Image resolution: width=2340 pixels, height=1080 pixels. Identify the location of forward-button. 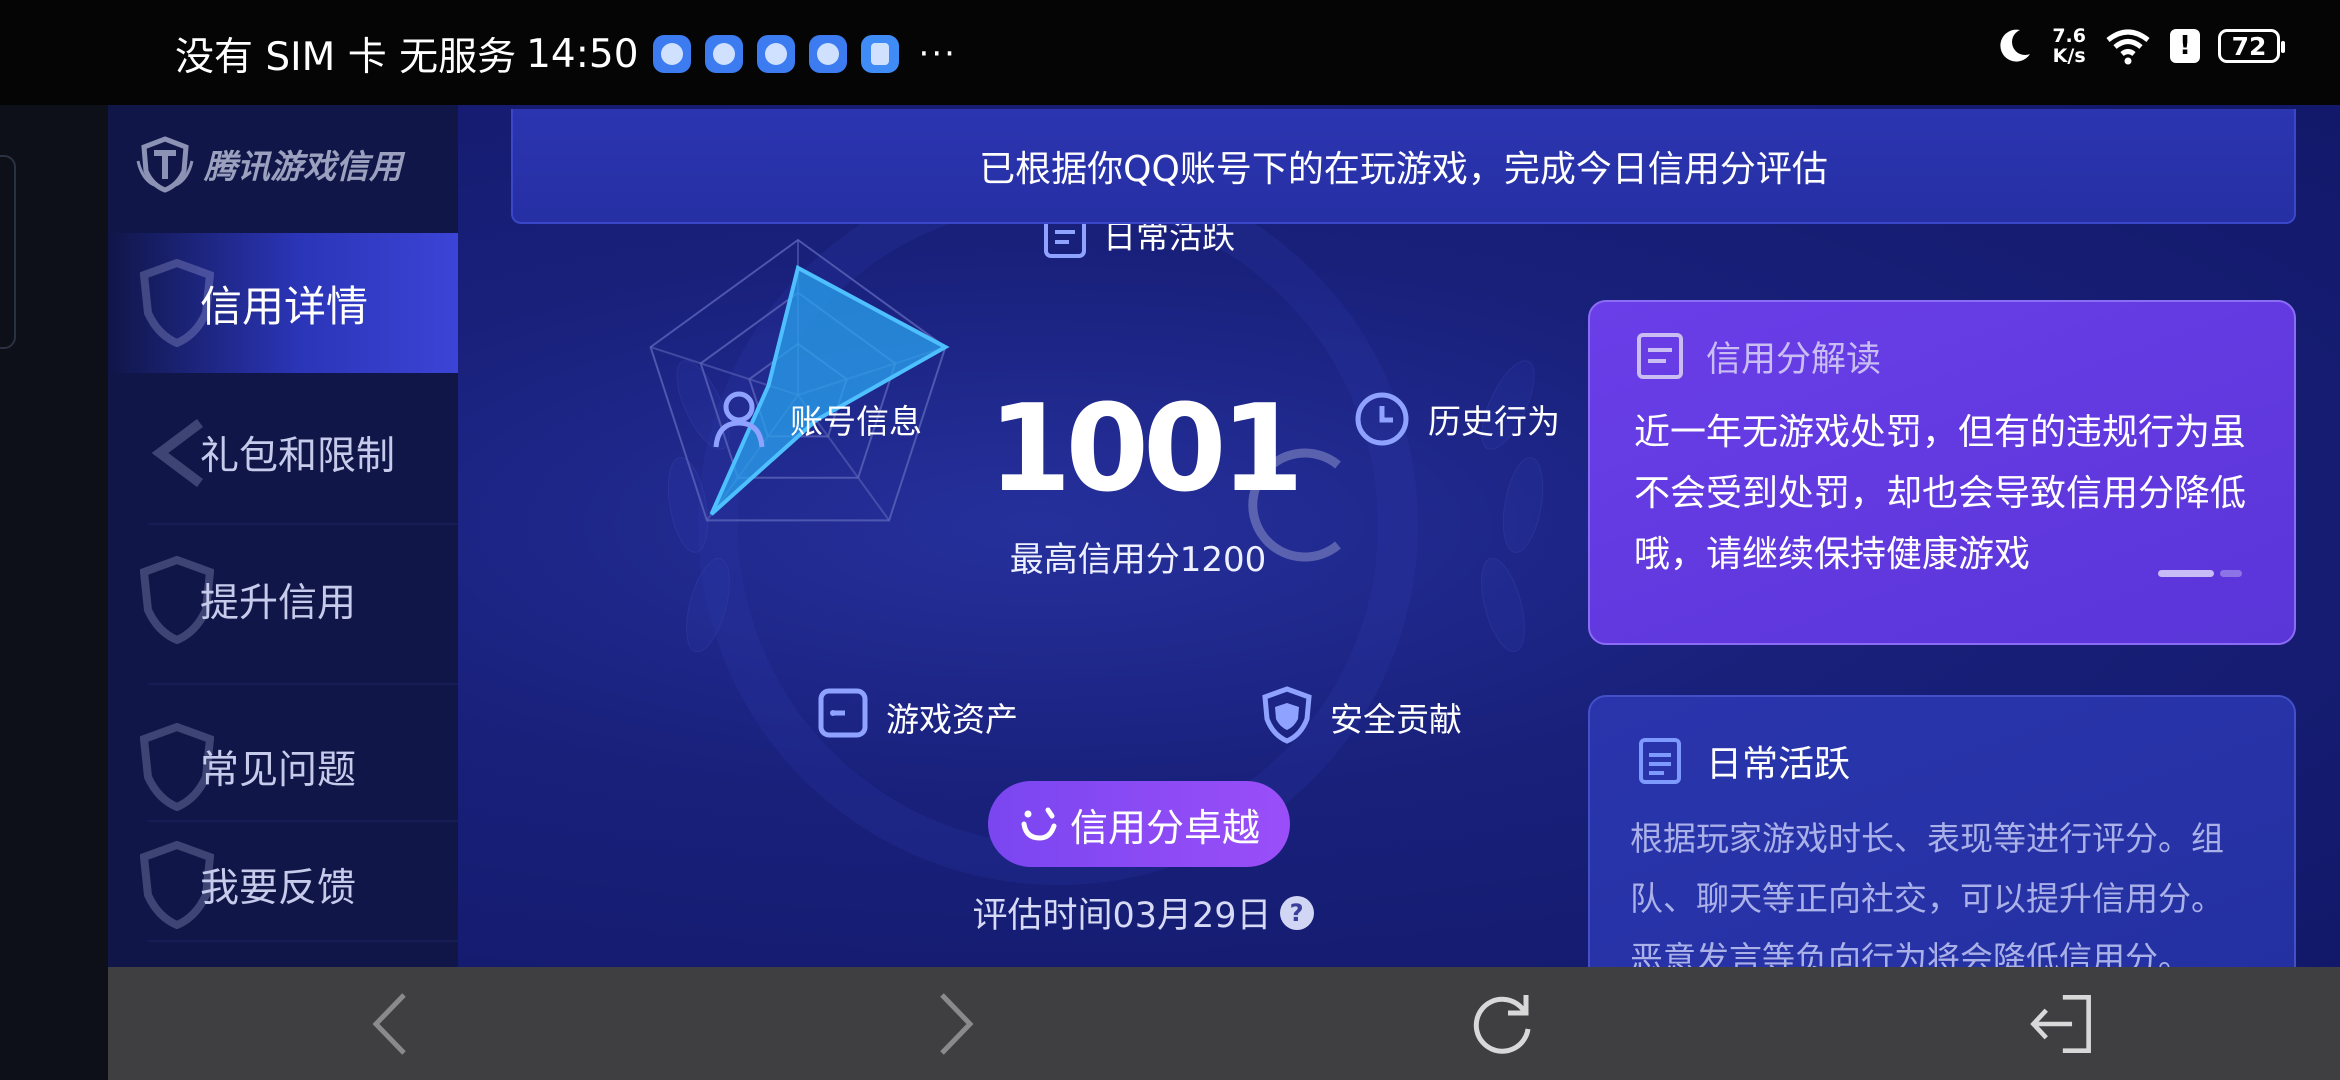
(955, 1024).